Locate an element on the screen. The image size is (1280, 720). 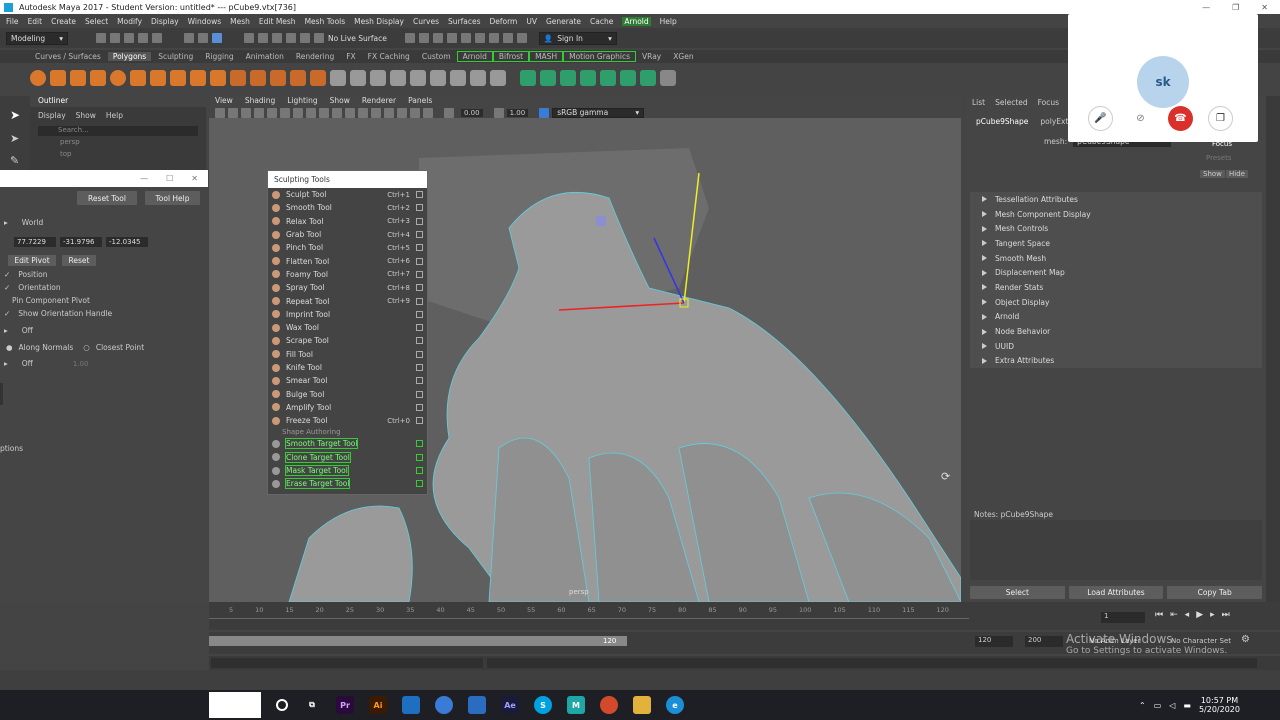
sculpt-tool-amplify-tool: Amplify Tool is located at coordinates (347, 407).